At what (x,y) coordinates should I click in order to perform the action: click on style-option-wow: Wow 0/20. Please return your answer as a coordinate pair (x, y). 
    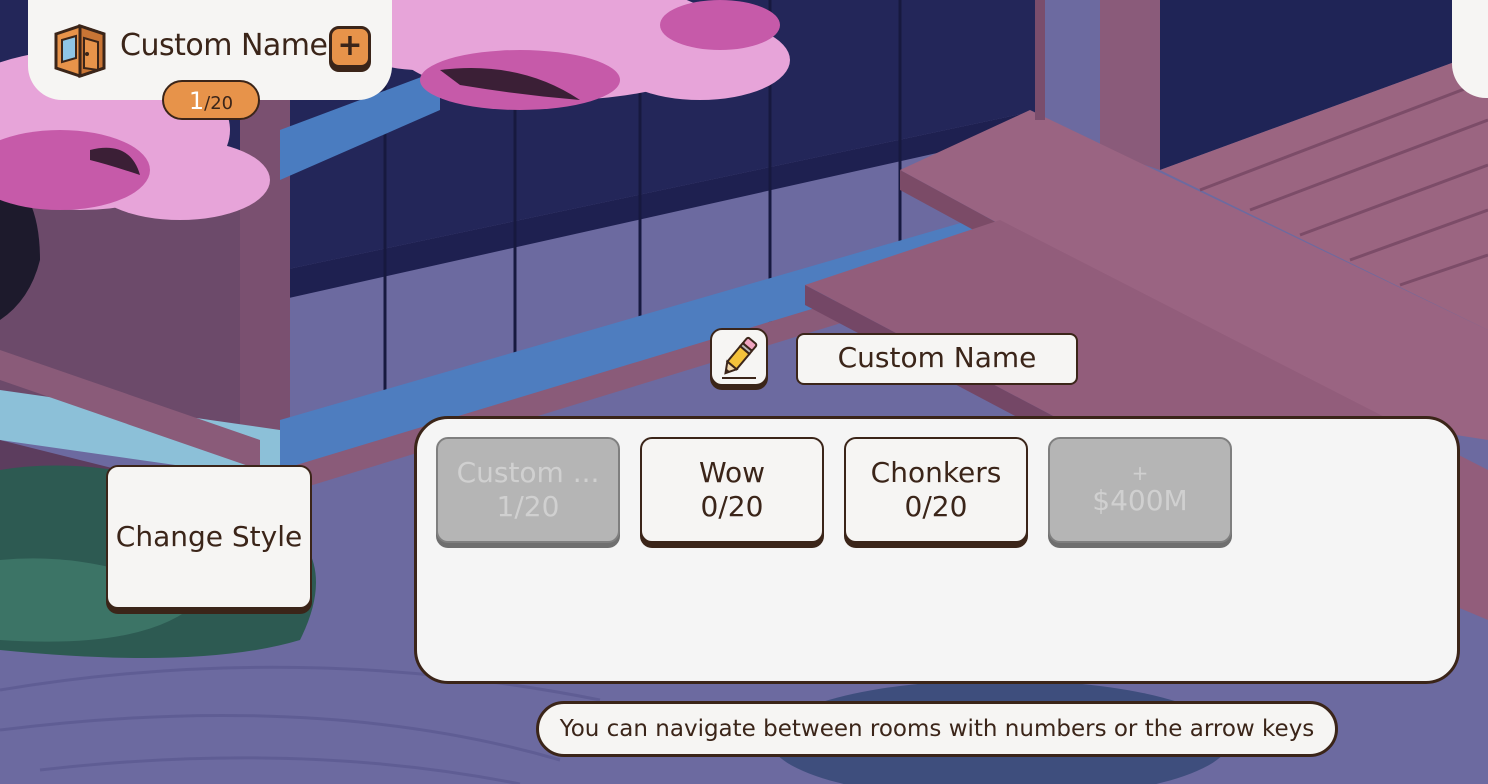
    Looking at the image, I should click on (732, 490).